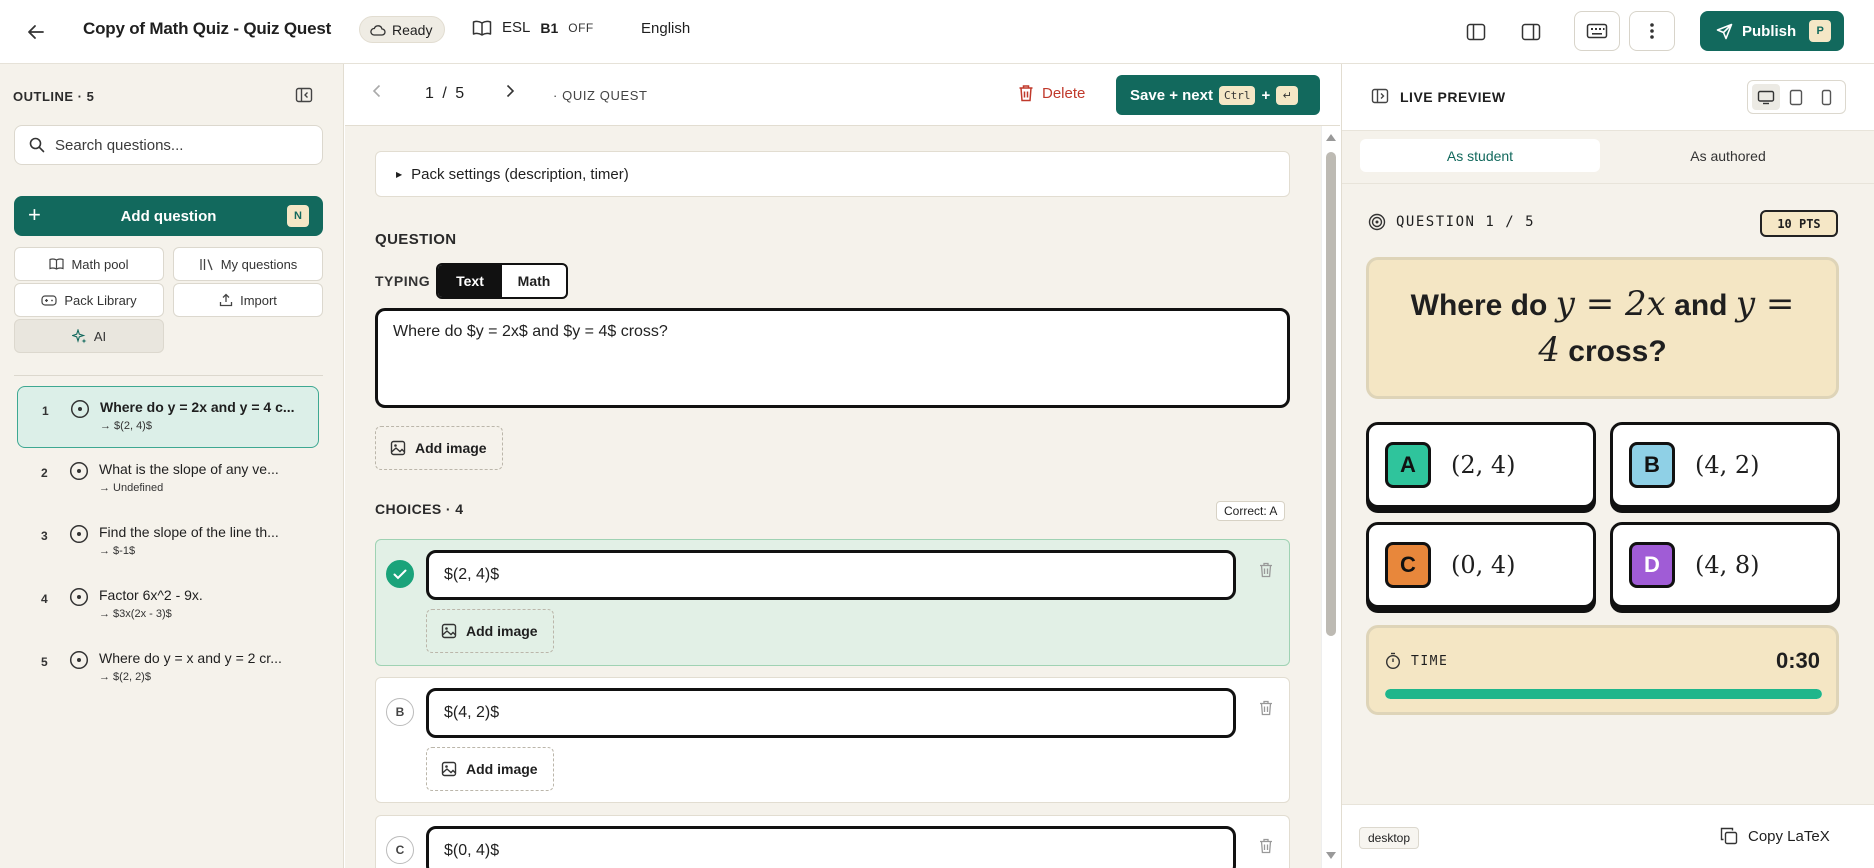  What do you see at coordinates (1797, 660) in the screenshot?
I see `timer-value: 0:30` at bounding box center [1797, 660].